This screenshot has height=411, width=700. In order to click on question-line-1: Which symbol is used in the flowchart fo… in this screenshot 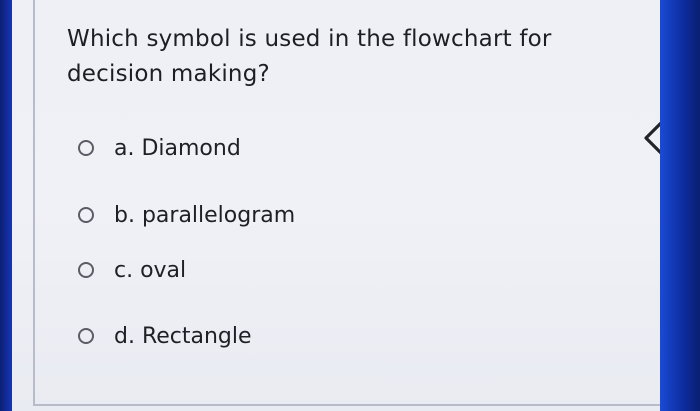, I will do `click(309, 39)`.